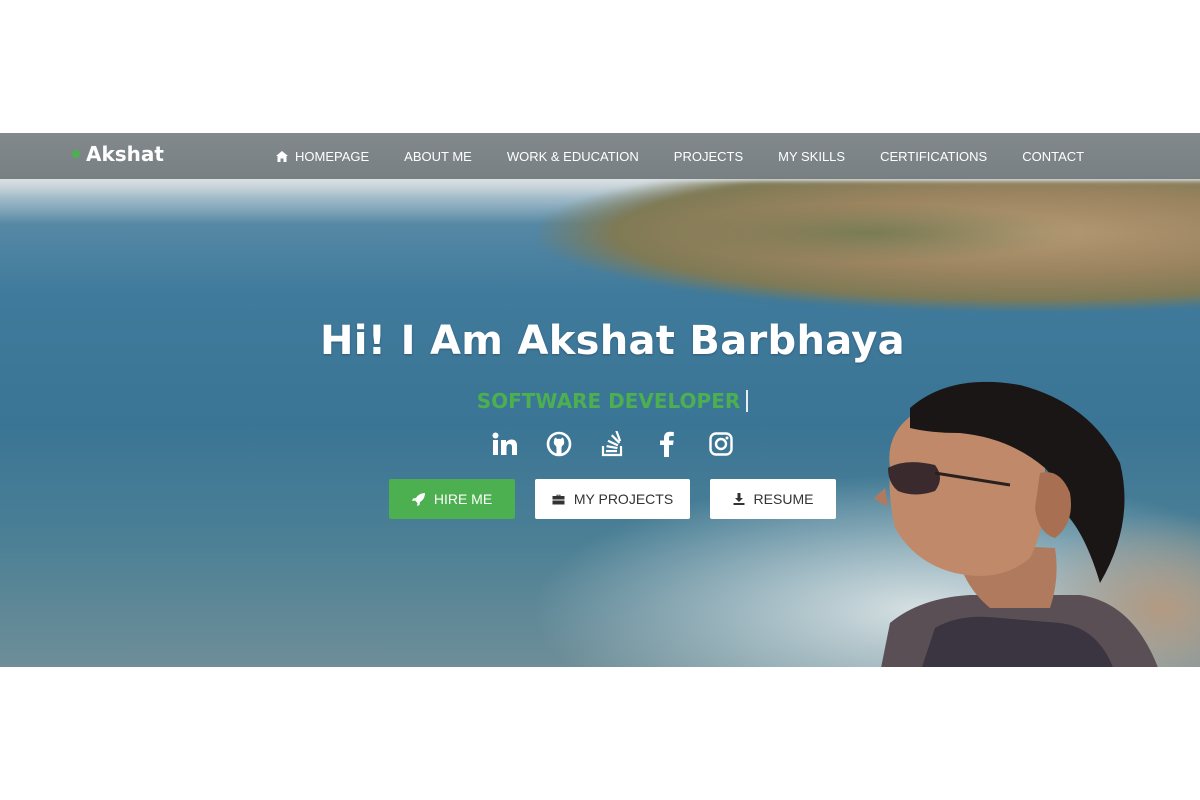 The height and width of the screenshot is (800, 1200). What do you see at coordinates (558, 499) in the screenshot?
I see `briefcase-icon` at bounding box center [558, 499].